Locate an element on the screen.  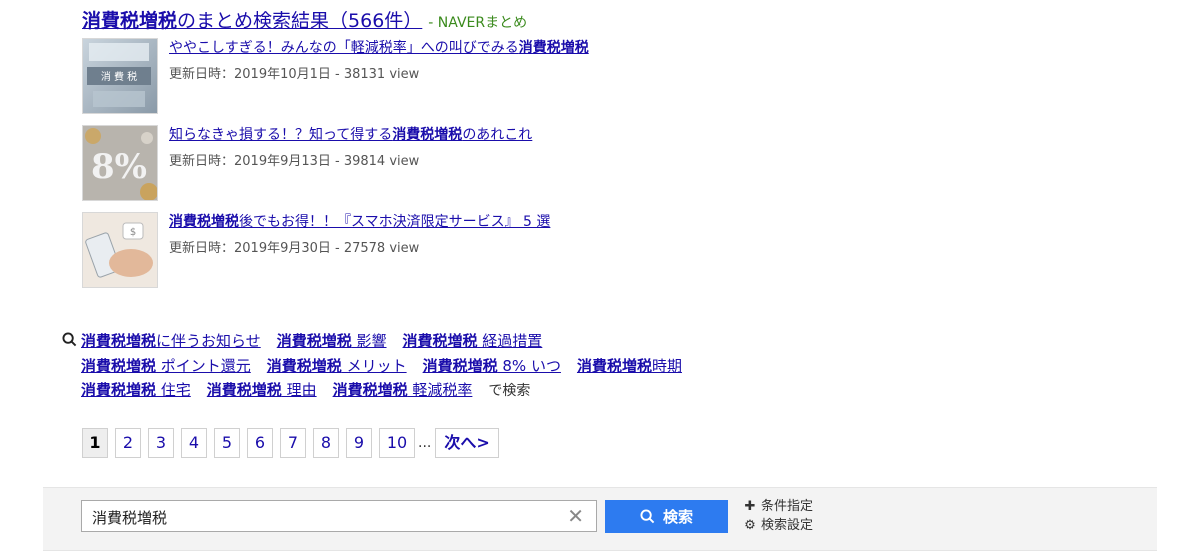
search-settings-link: ⚙ 検索設定 is located at coordinates (778, 525).